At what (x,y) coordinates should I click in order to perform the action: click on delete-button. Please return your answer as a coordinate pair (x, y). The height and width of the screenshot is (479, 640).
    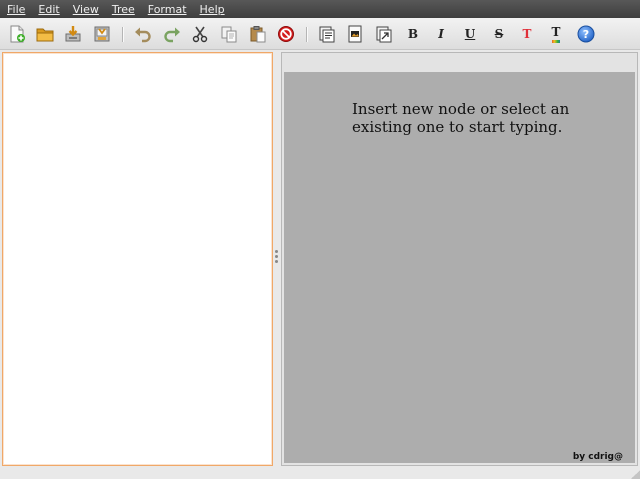
    Looking at the image, I should click on (286, 34).